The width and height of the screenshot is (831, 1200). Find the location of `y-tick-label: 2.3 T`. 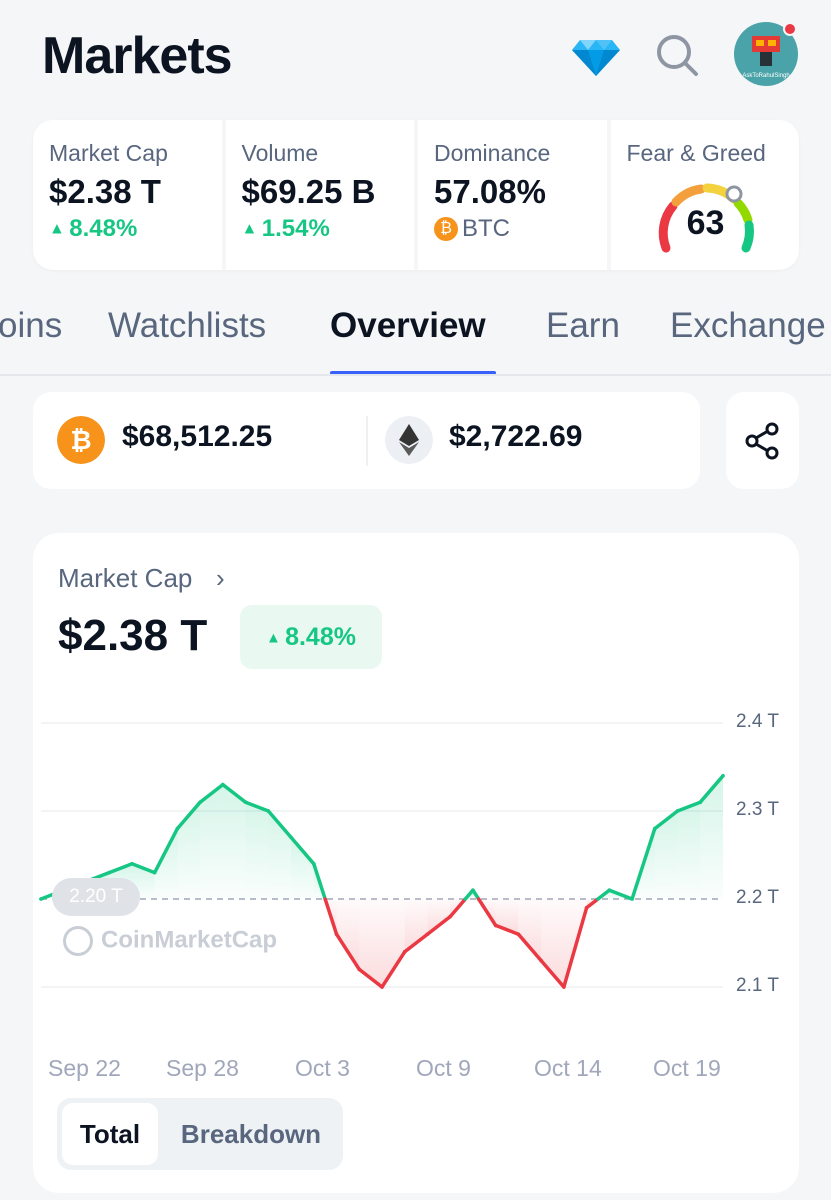

y-tick-label: 2.3 T is located at coordinates (757, 809).